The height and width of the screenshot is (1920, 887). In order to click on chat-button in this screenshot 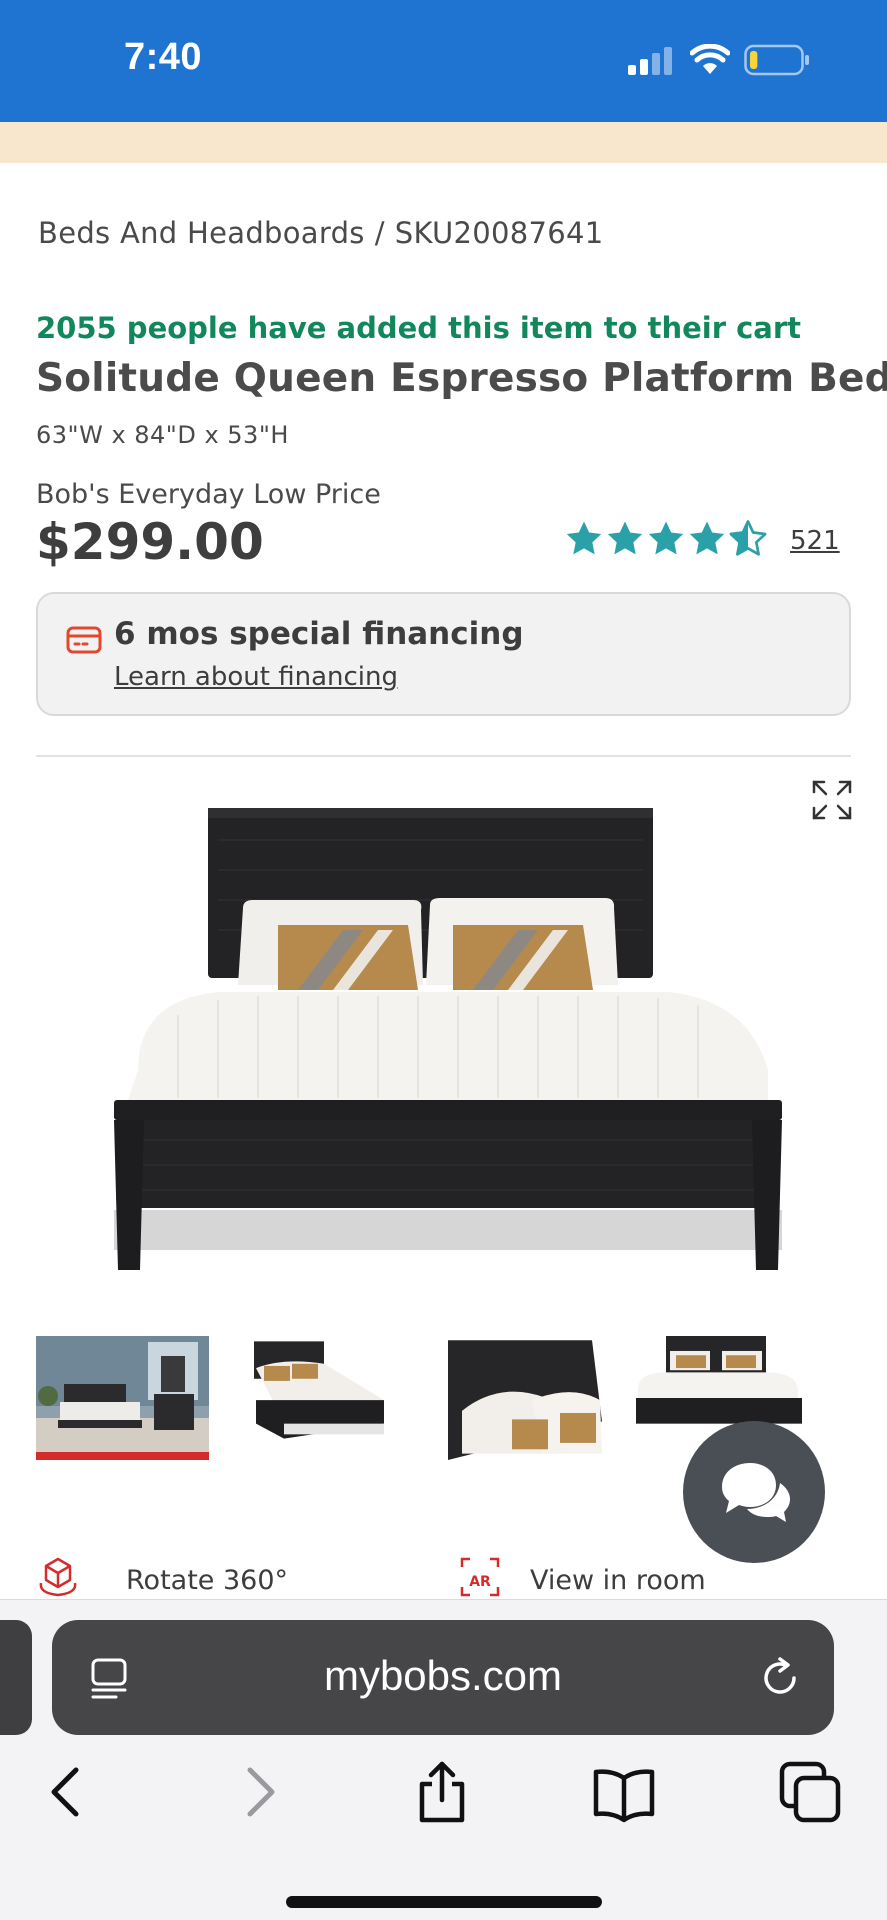, I will do `click(754, 1492)`.